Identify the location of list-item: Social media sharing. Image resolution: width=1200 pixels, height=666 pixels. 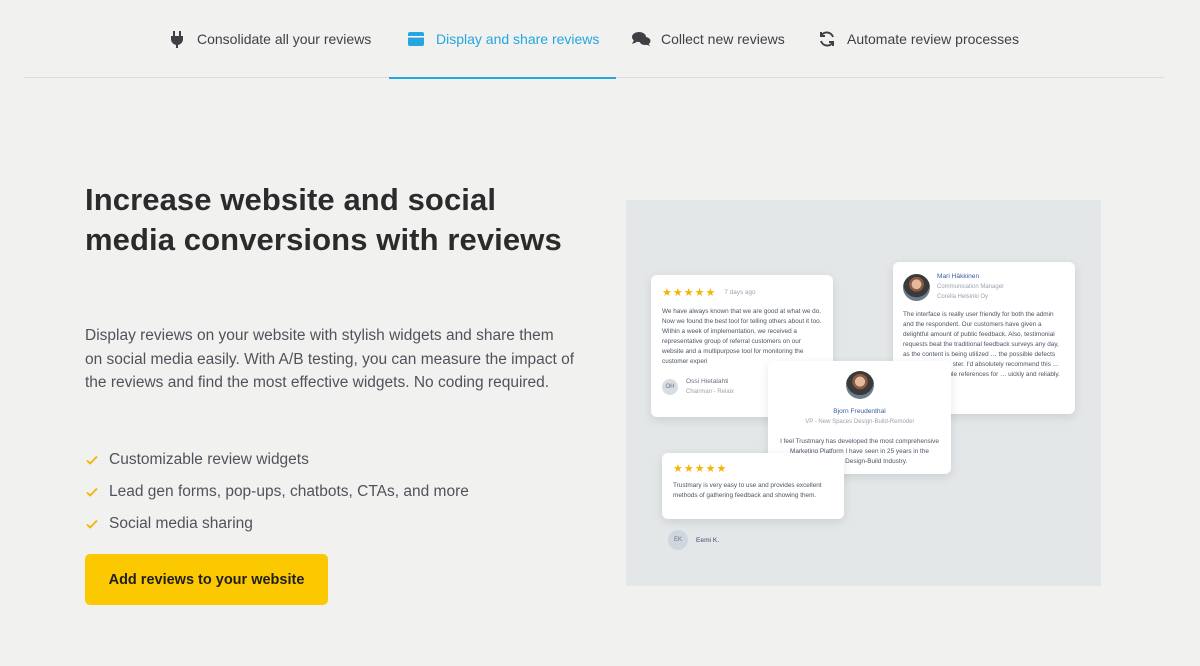
(277, 524).